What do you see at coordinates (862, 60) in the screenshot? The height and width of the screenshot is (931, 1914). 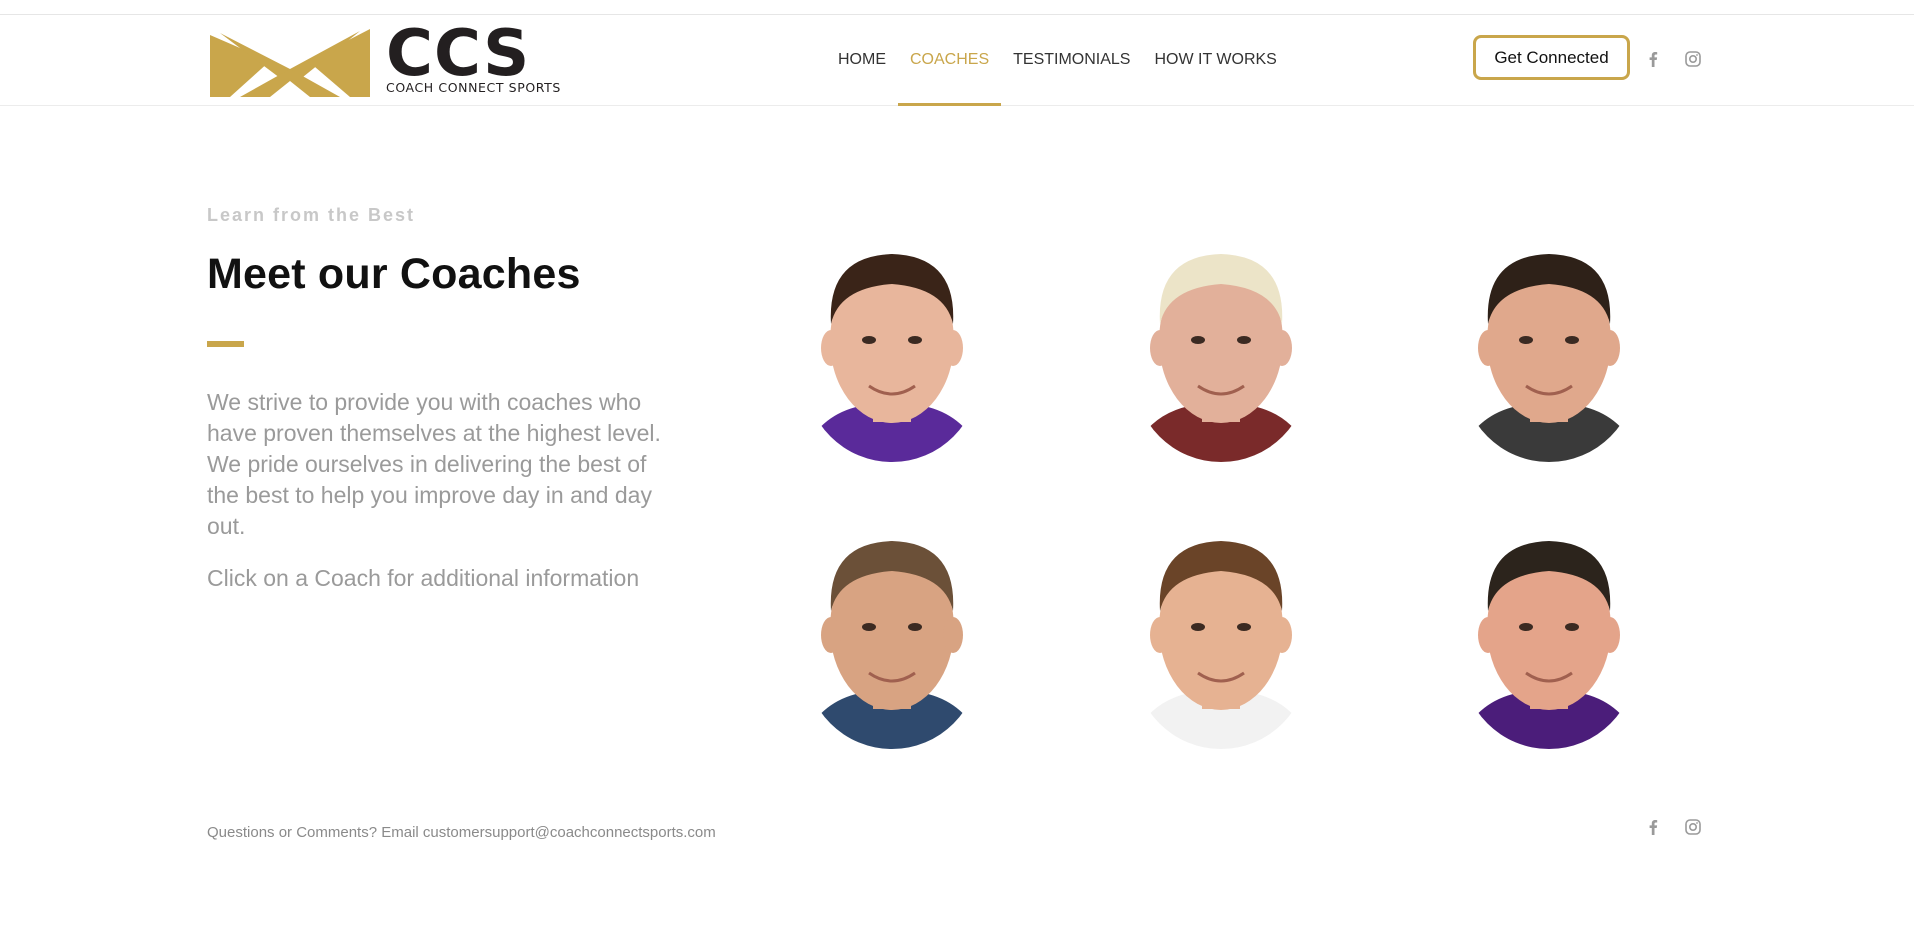 I see `nav-home: HOME` at bounding box center [862, 60].